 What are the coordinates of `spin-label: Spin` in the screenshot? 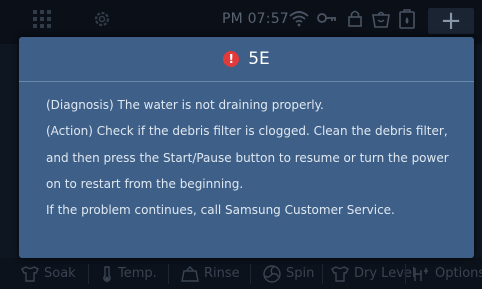 It's located at (300, 273).